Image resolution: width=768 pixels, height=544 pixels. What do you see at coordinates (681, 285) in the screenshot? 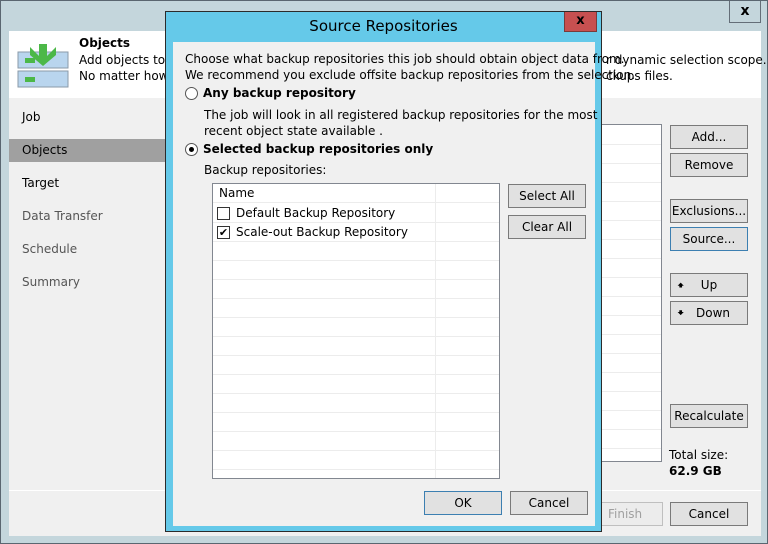
I see `arrow-up-icon: 🠹` at bounding box center [681, 285].